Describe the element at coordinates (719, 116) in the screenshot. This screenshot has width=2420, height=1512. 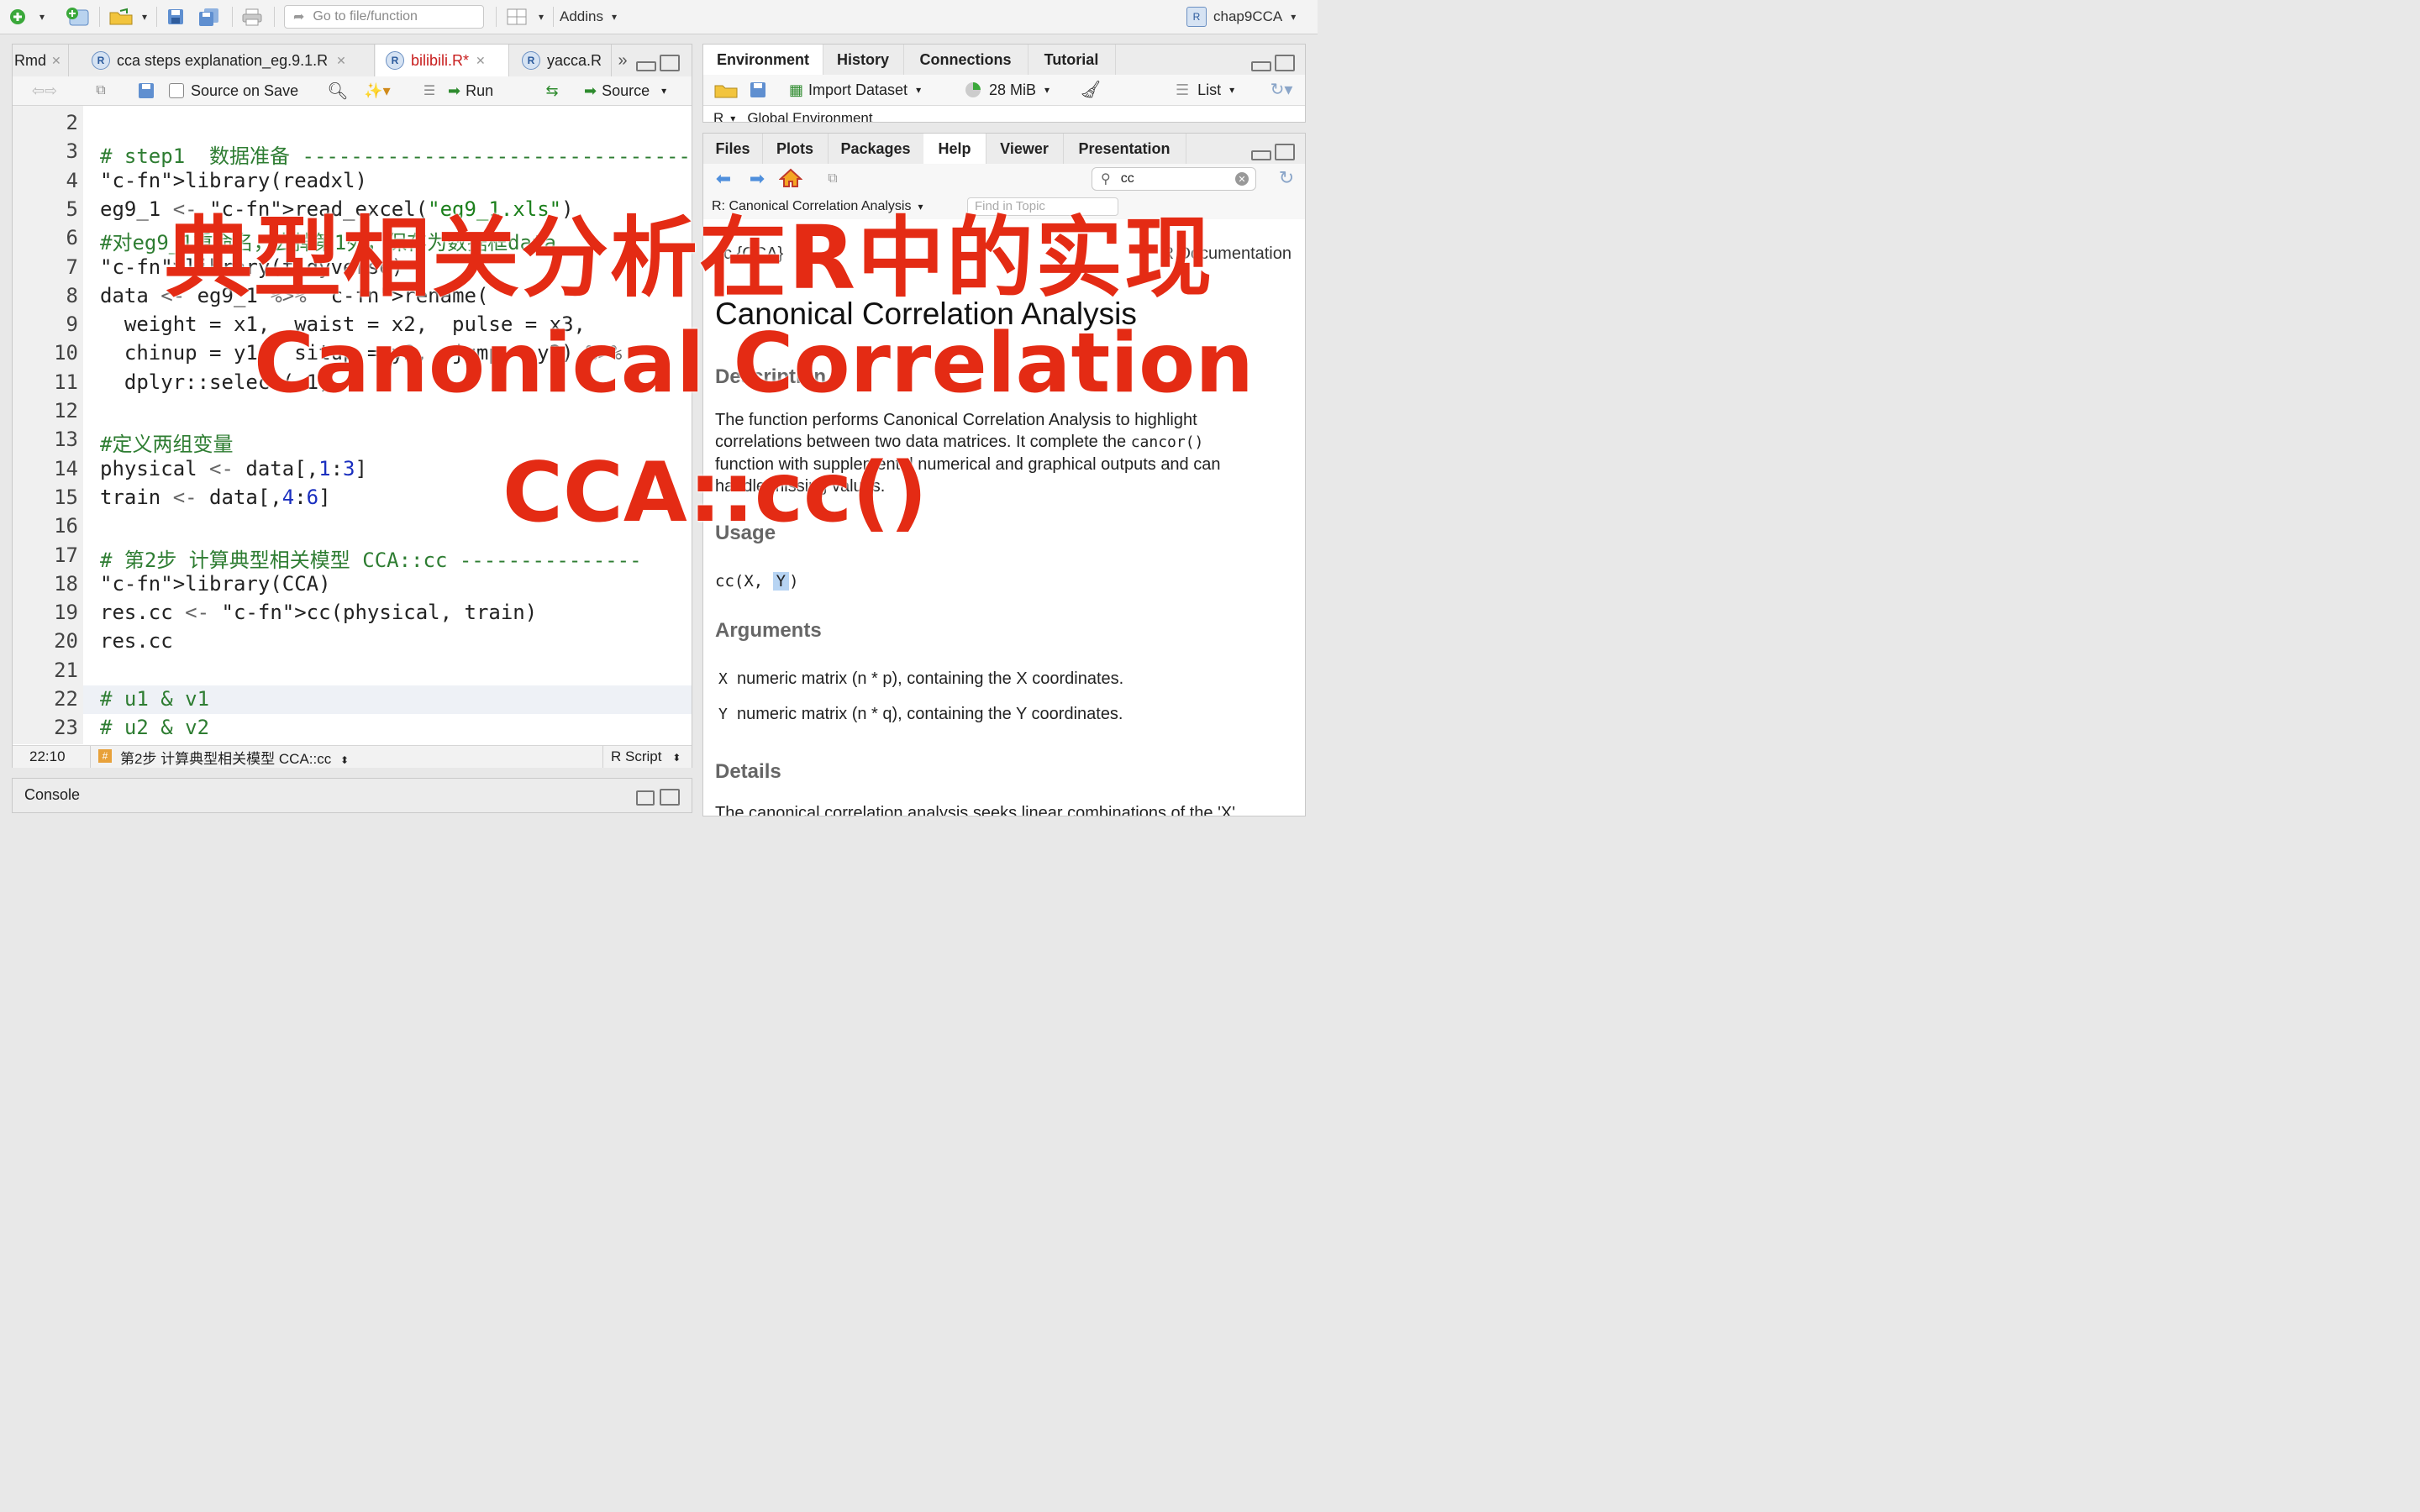
I see `r-language-label: R` at that location.